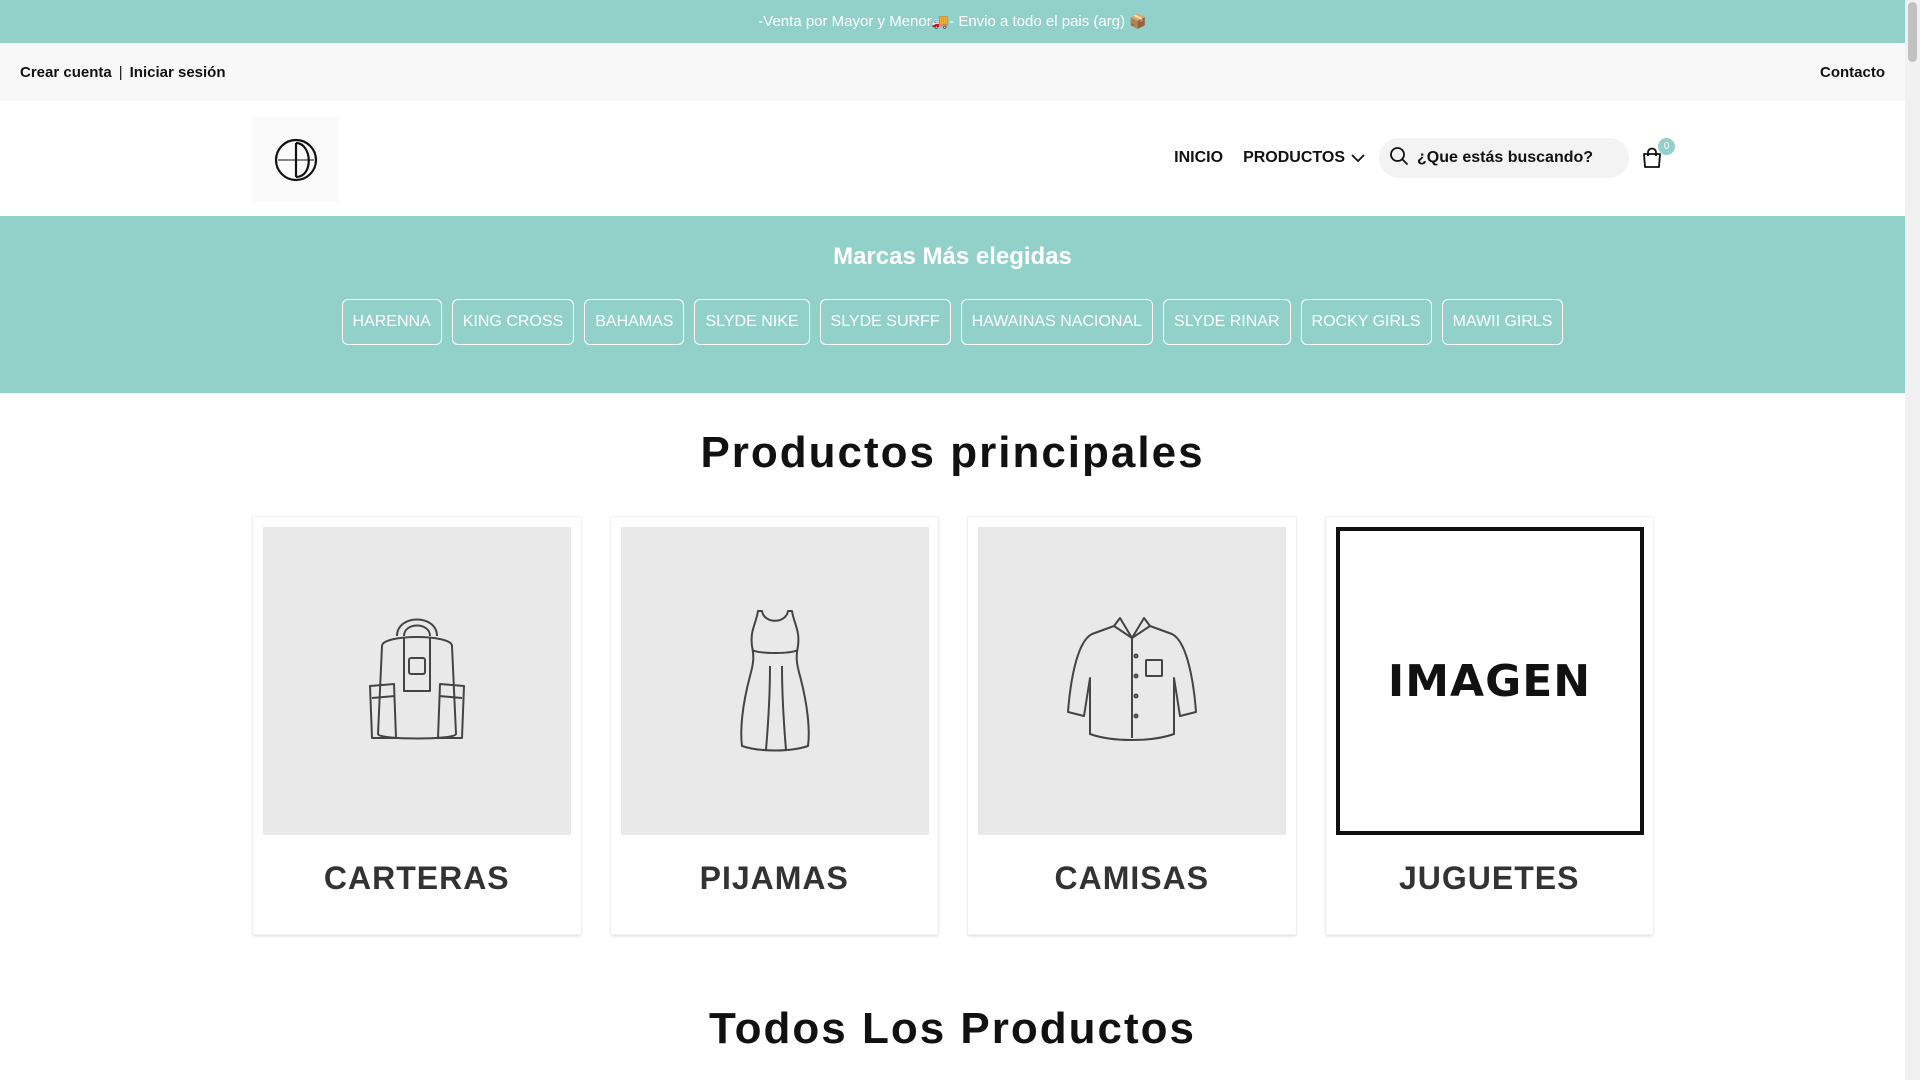  I want to click on category-label: PIJAMAS, so click(774, 878).